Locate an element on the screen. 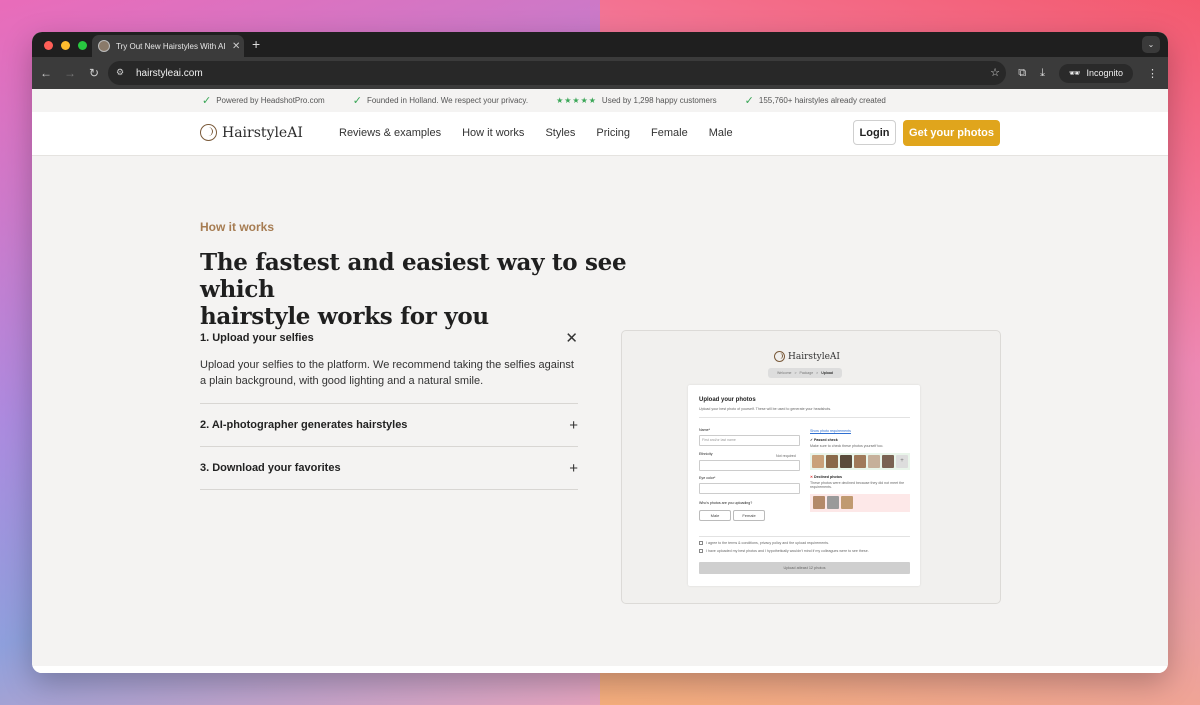 The width and height of the screenshot is (1200, 705). logo-icon is located at coordinates (208, 132).